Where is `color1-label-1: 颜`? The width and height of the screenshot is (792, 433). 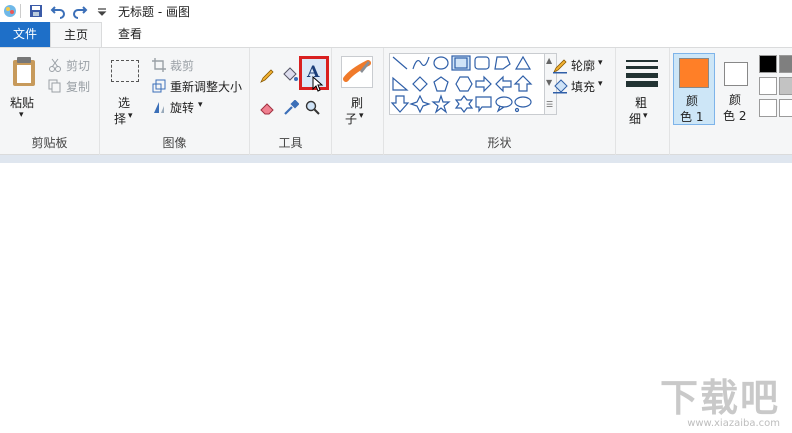
color1-label-1: 颜 is located at coordinates (692, 101).